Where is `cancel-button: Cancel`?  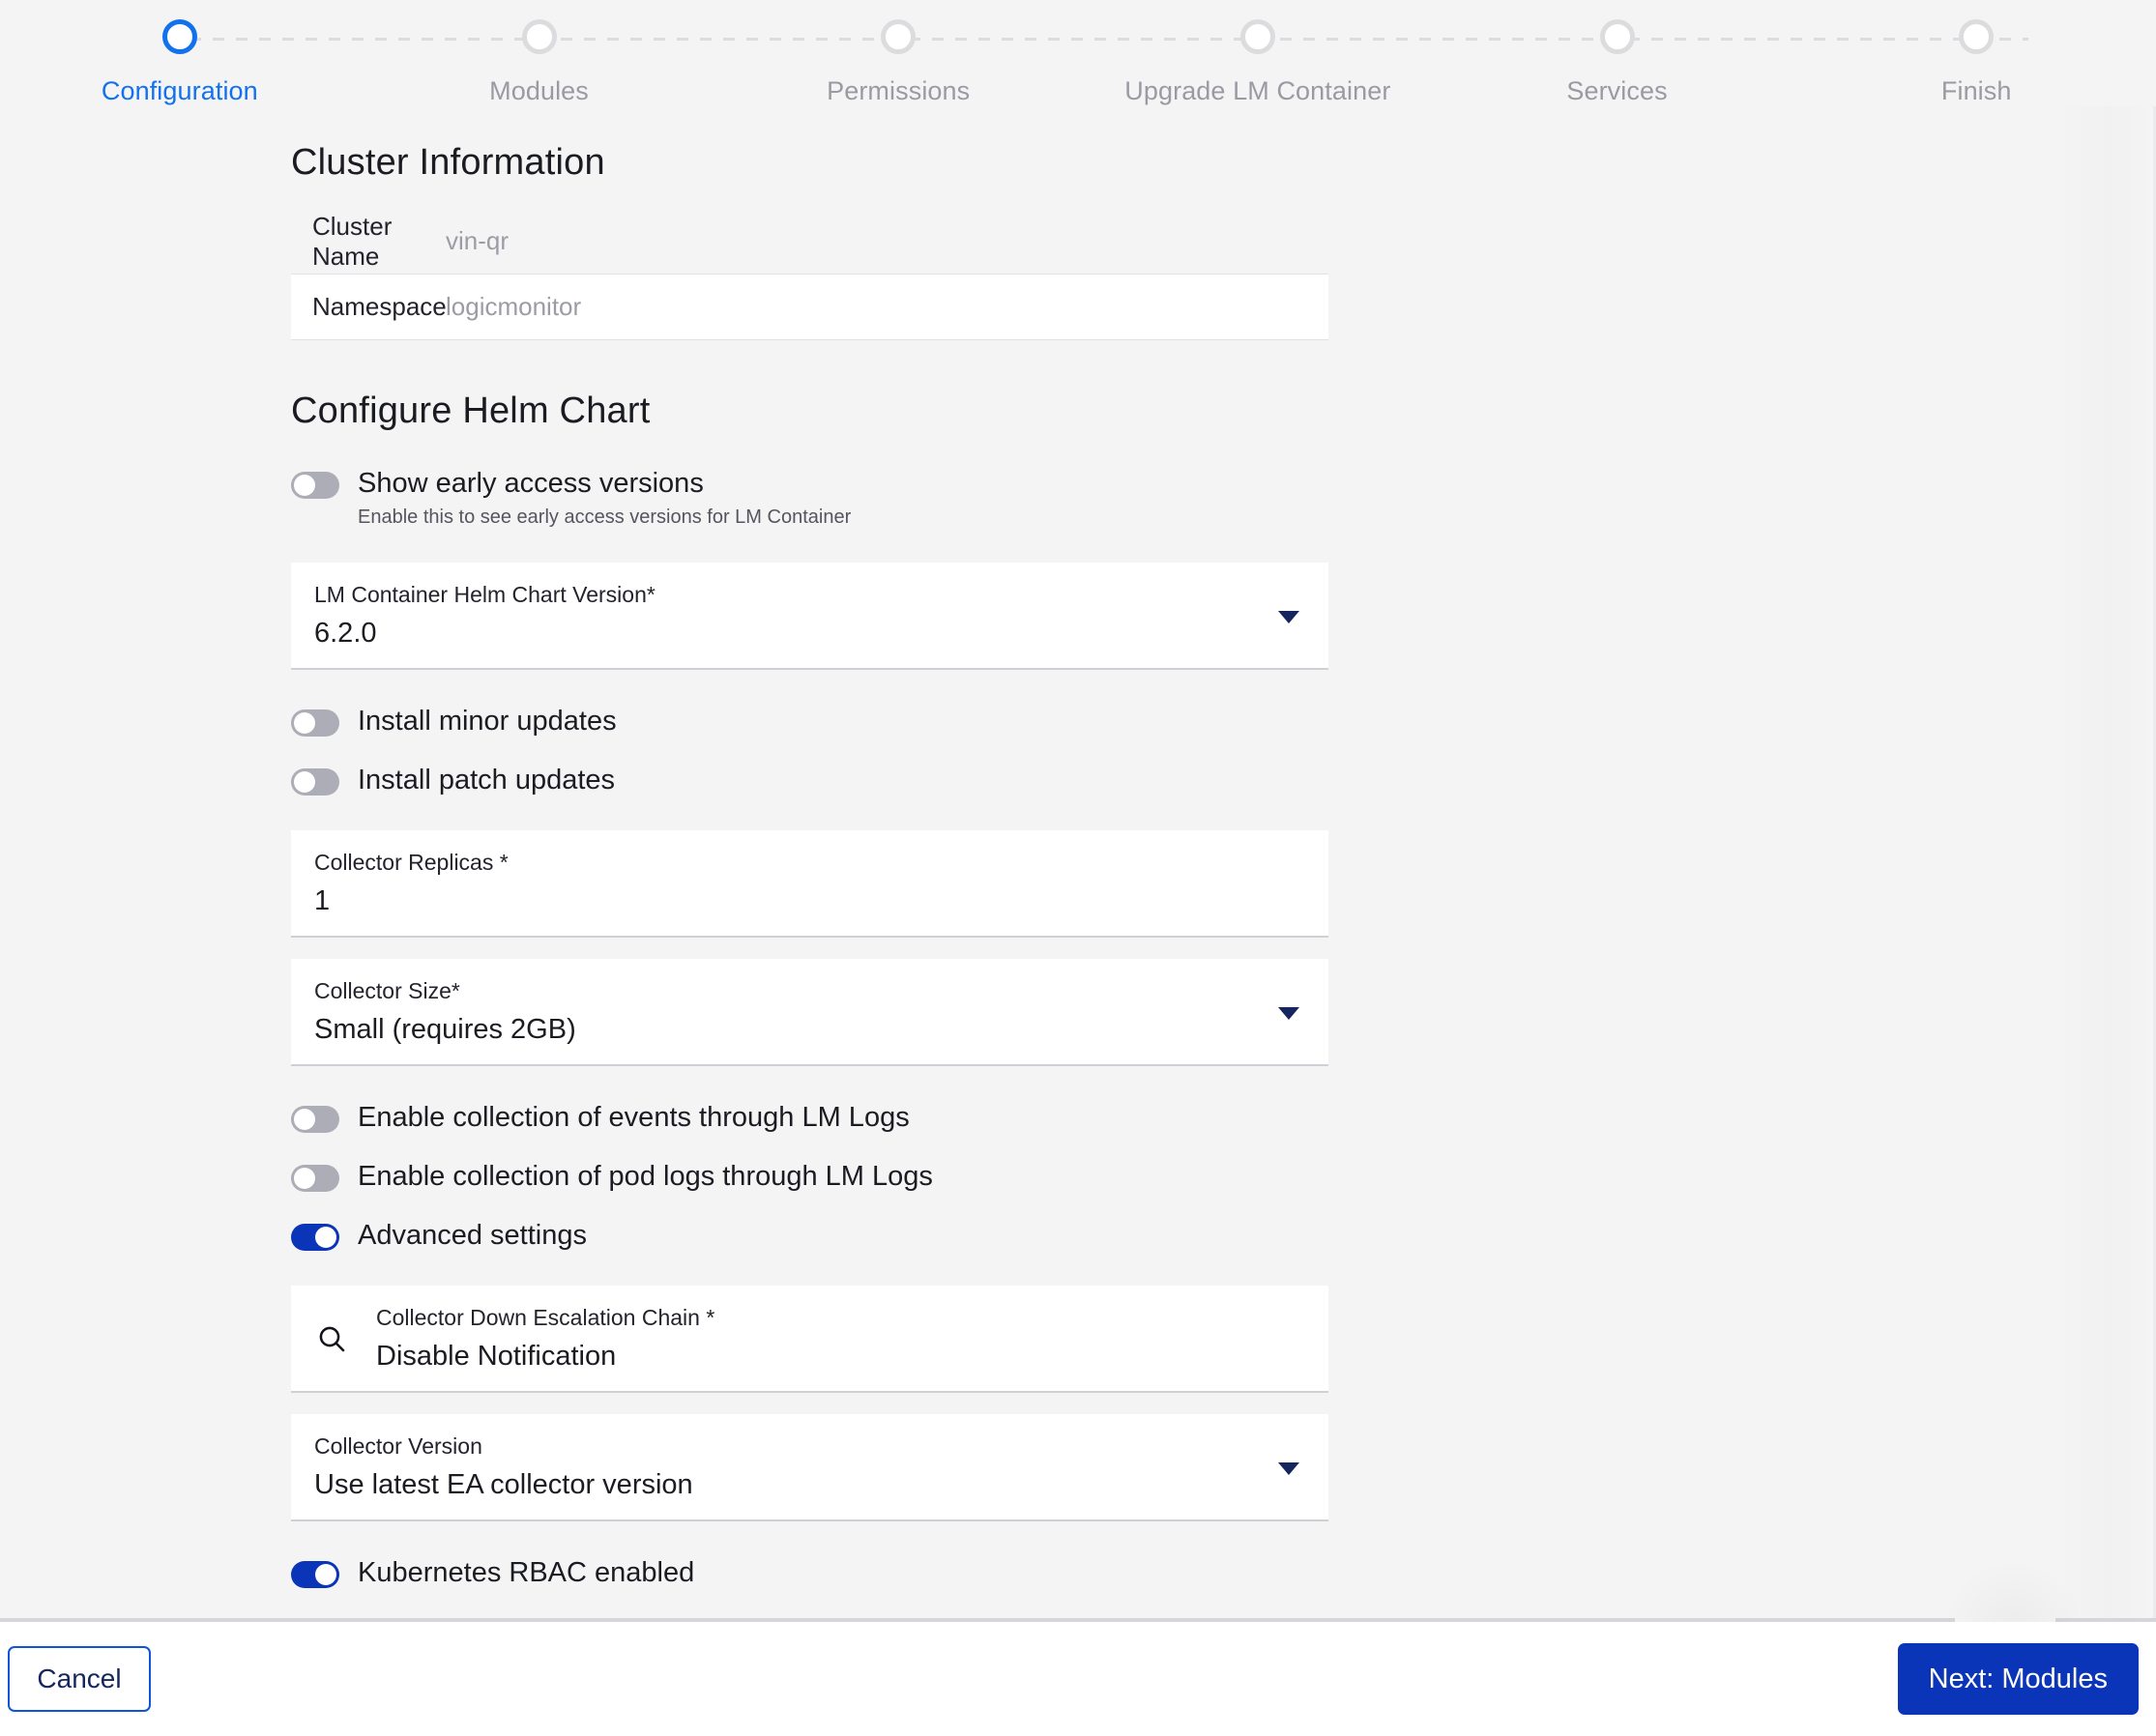 cancel-button: Cancel is located at coordinates (79, 1679).